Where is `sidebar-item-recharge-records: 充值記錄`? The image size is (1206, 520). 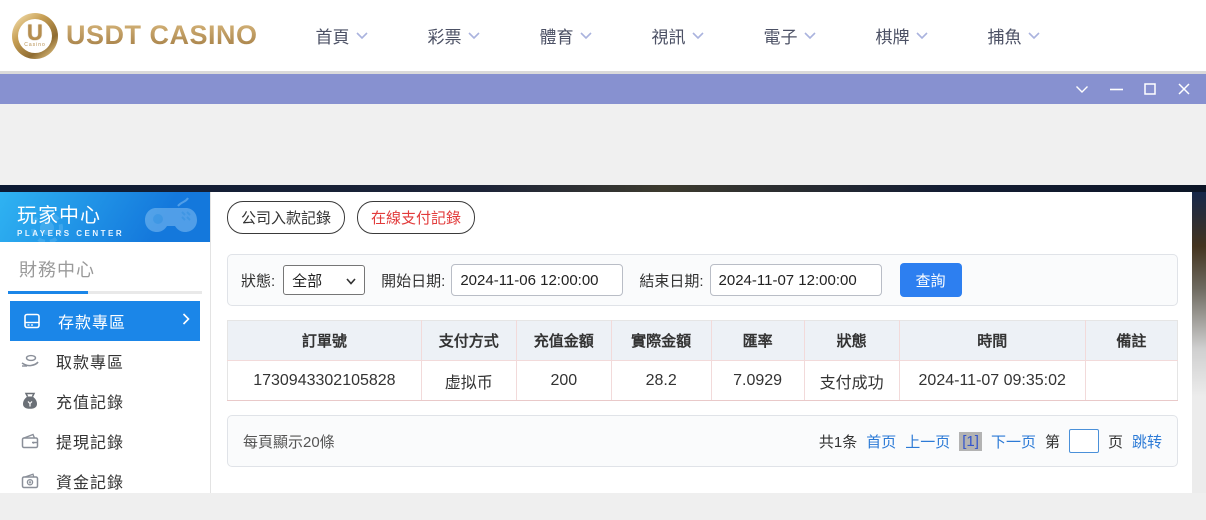 sidebar-item-recharge-records: 充值記錄 is located at coordinates (105, 401).